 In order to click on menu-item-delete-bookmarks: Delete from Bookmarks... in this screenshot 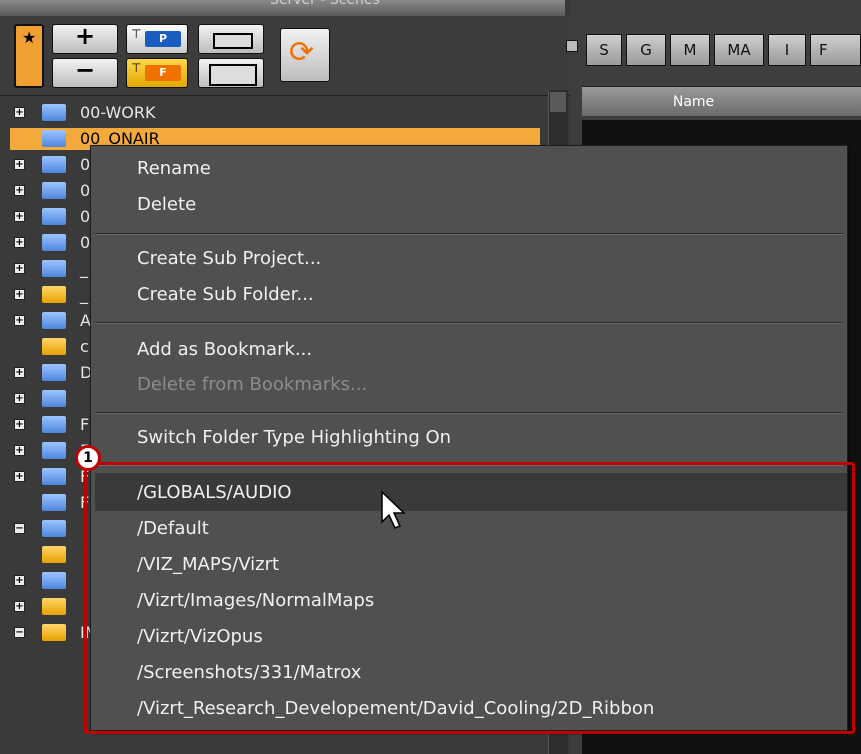, I will do `click(252, 384)`.